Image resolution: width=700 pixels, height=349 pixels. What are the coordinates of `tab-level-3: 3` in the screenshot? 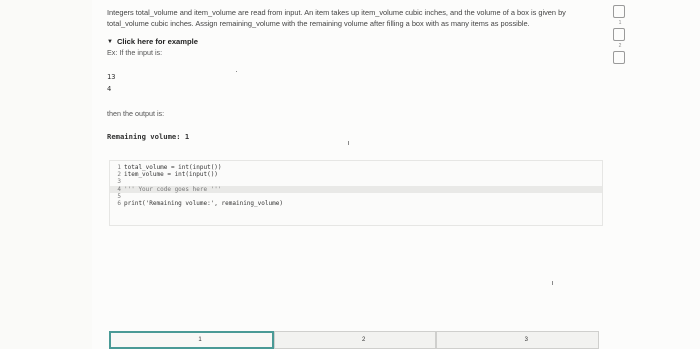 It's located at (518, 340).